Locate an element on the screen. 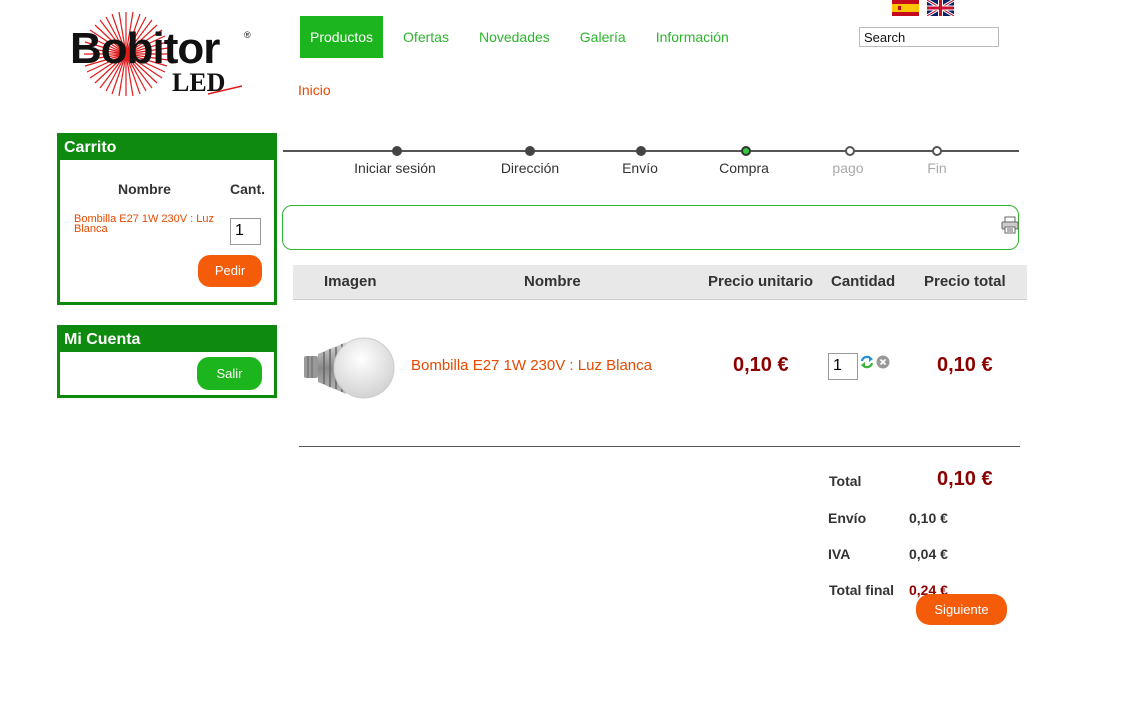  th-image: Imagen is located at coordinates (350, 281).